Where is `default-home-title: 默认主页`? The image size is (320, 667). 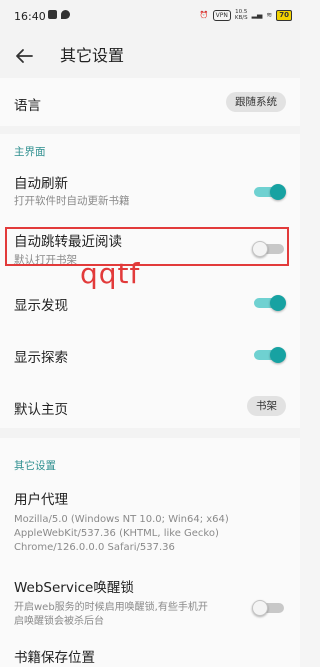
default-home-title: 默认主页 is located at coordinates (41, 410).